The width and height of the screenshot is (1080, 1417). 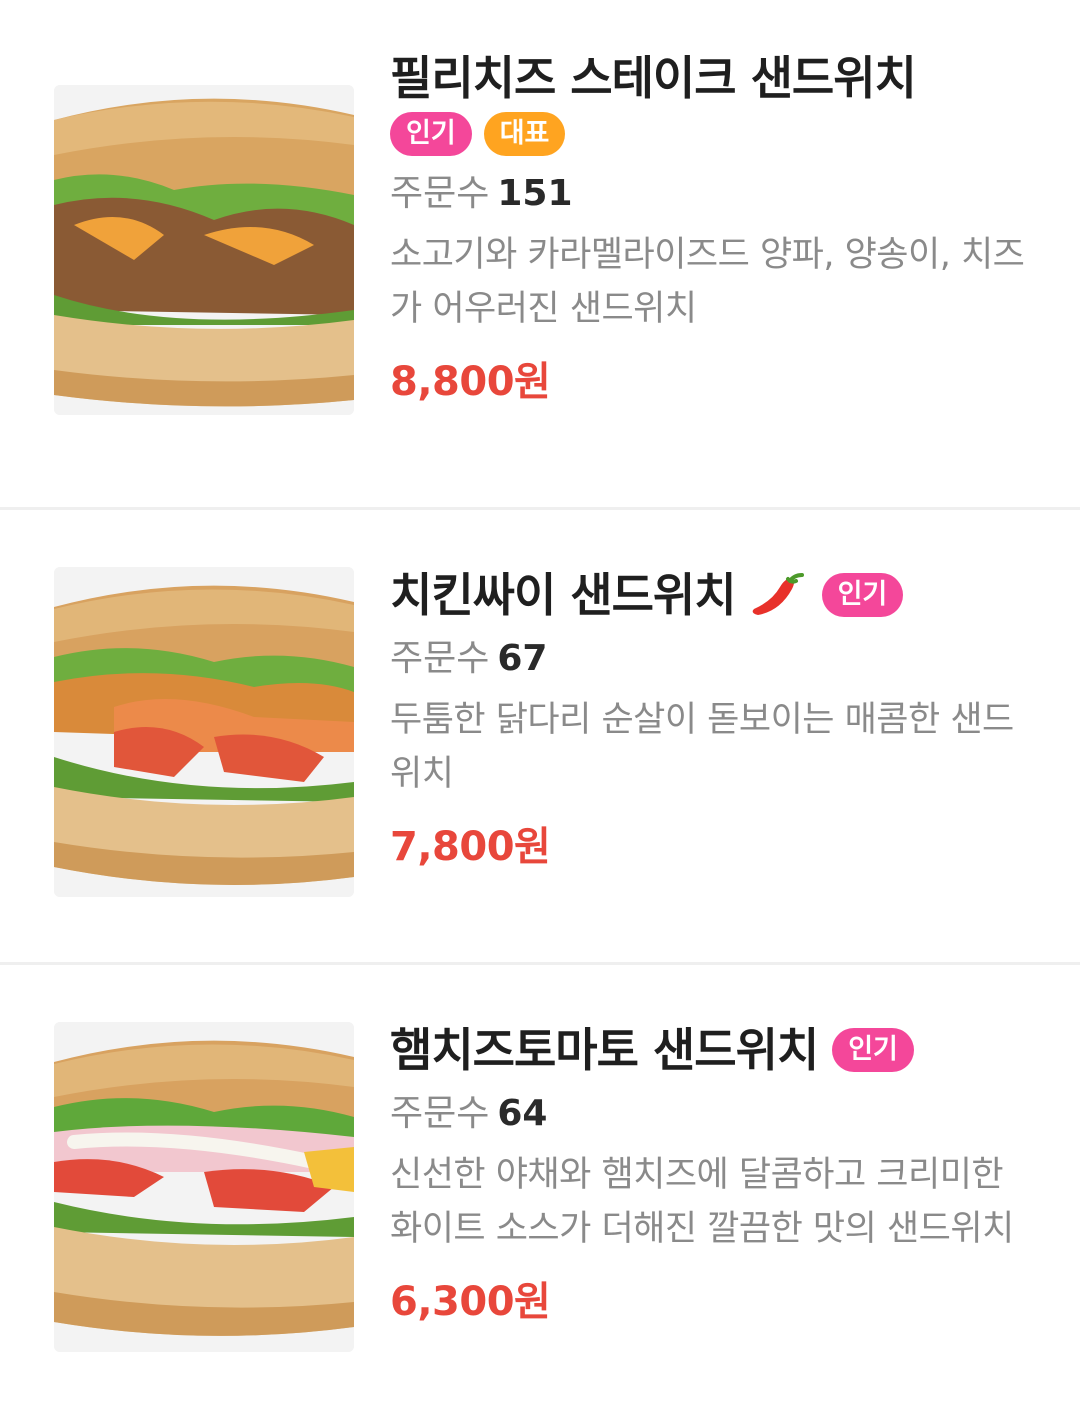 I want to click on order-count-value: 67, so click(x=522, y=658).